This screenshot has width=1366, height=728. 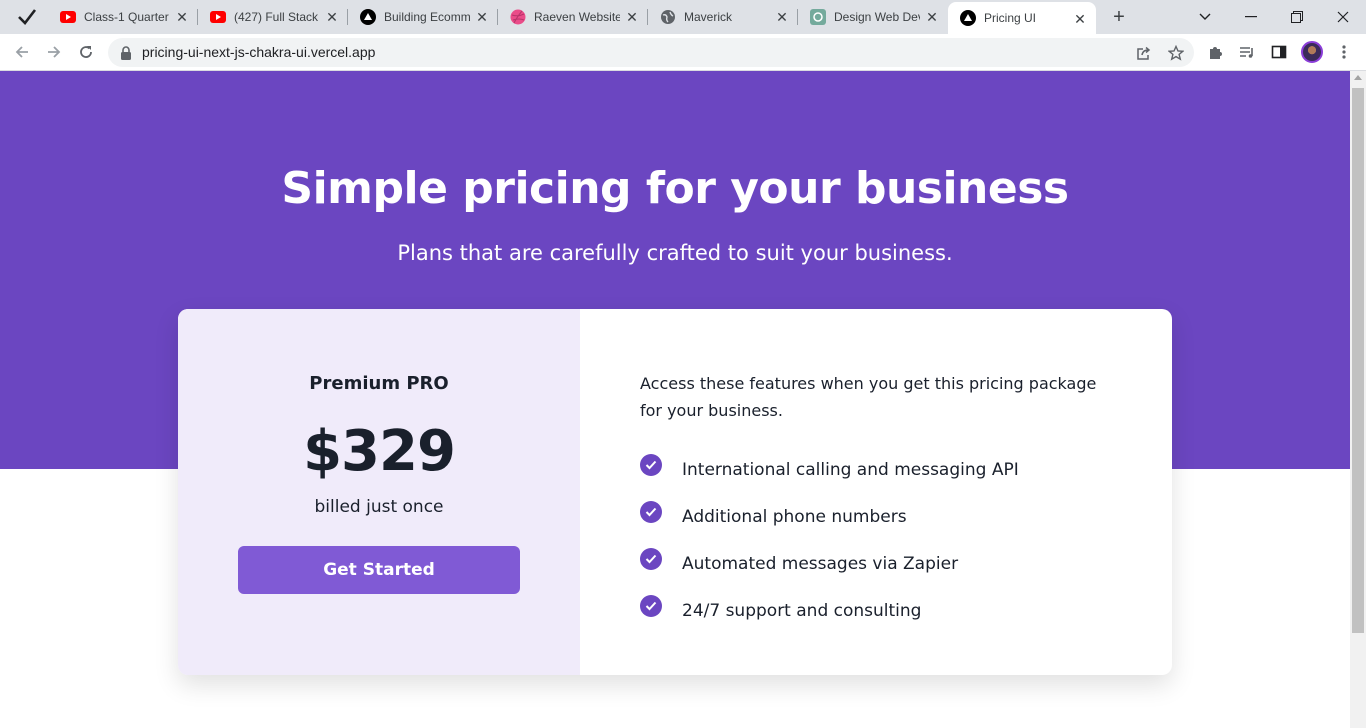 I want to click on tab-search-check-icon, so click(x=27, y=17).